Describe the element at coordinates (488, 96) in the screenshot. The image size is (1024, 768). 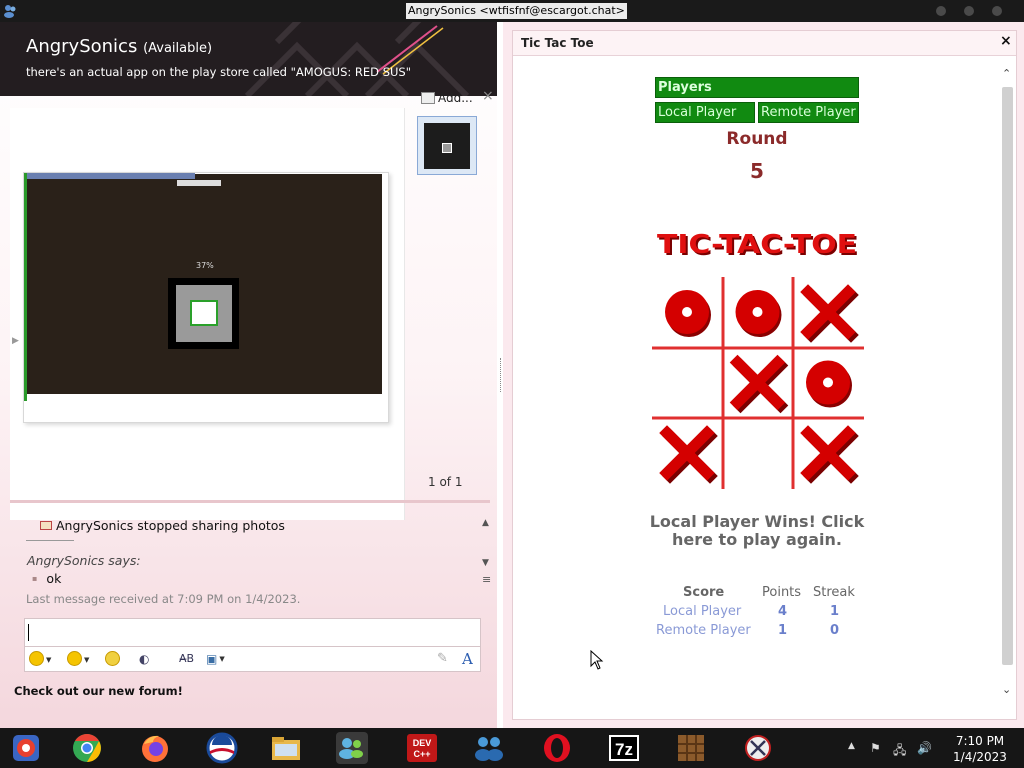
I see `close-photo-share-button: ×` at that location.